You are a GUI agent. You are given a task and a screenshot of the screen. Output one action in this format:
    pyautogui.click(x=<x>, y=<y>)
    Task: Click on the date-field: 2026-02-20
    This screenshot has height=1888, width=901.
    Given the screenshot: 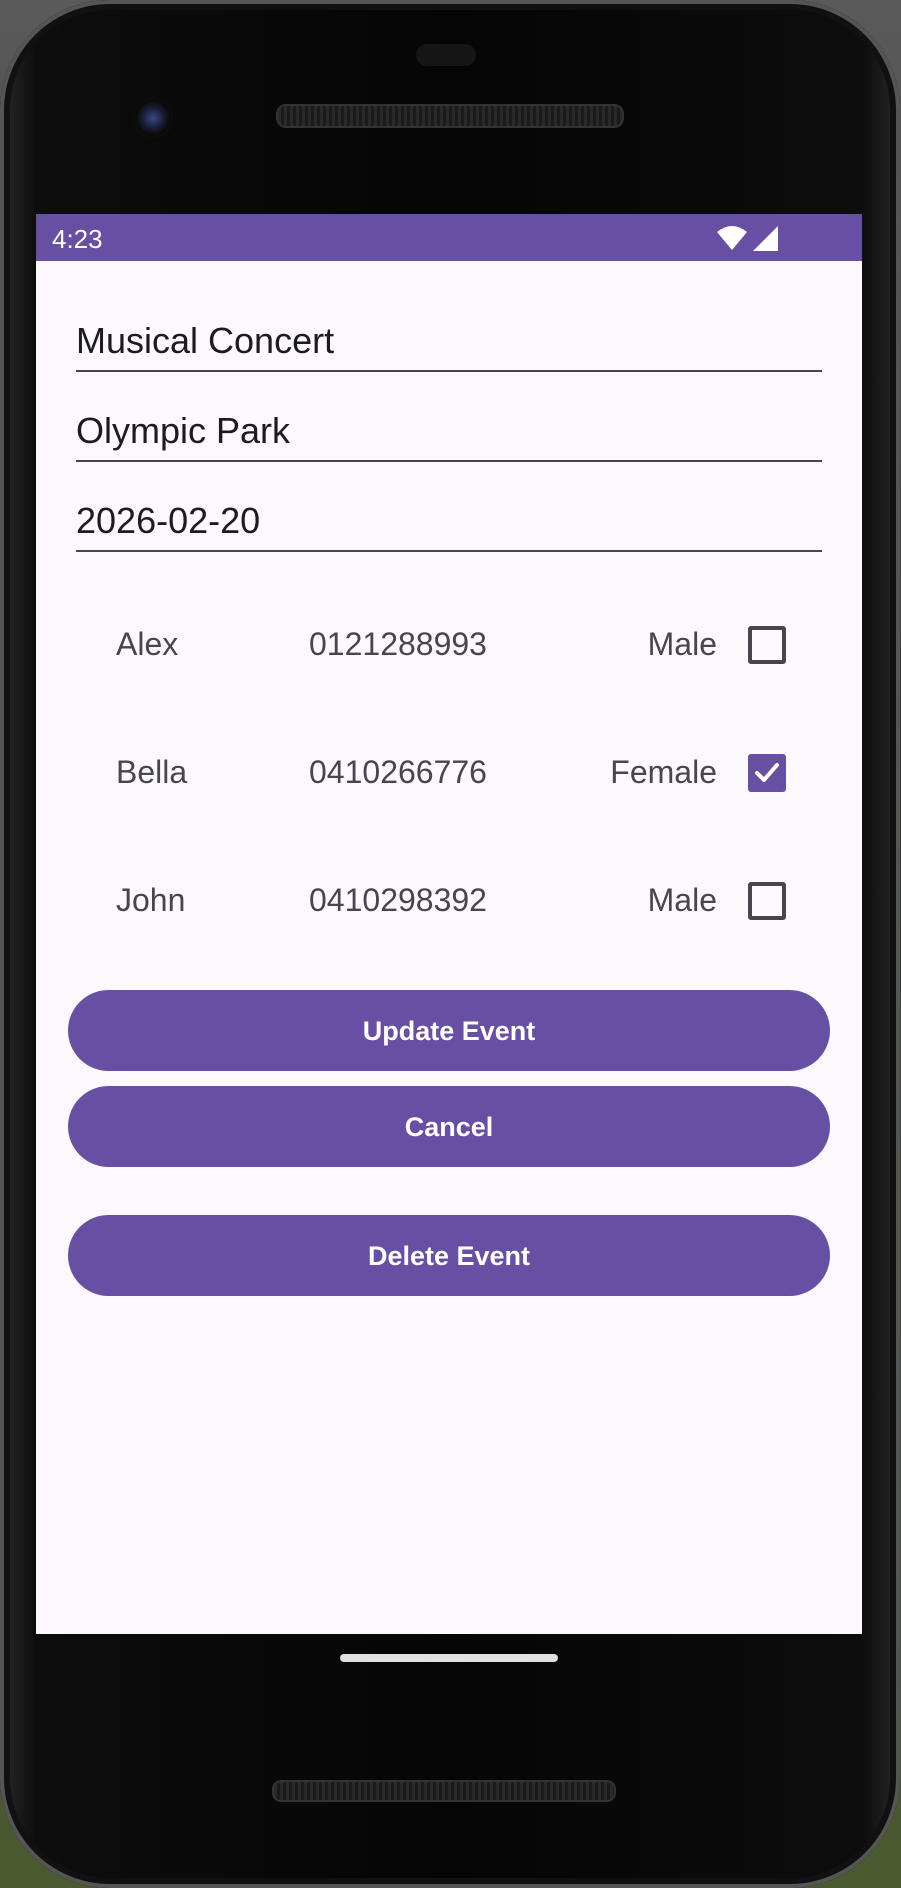 What is the action you would take?
    pyautogui.click(x=449, y=523)
    